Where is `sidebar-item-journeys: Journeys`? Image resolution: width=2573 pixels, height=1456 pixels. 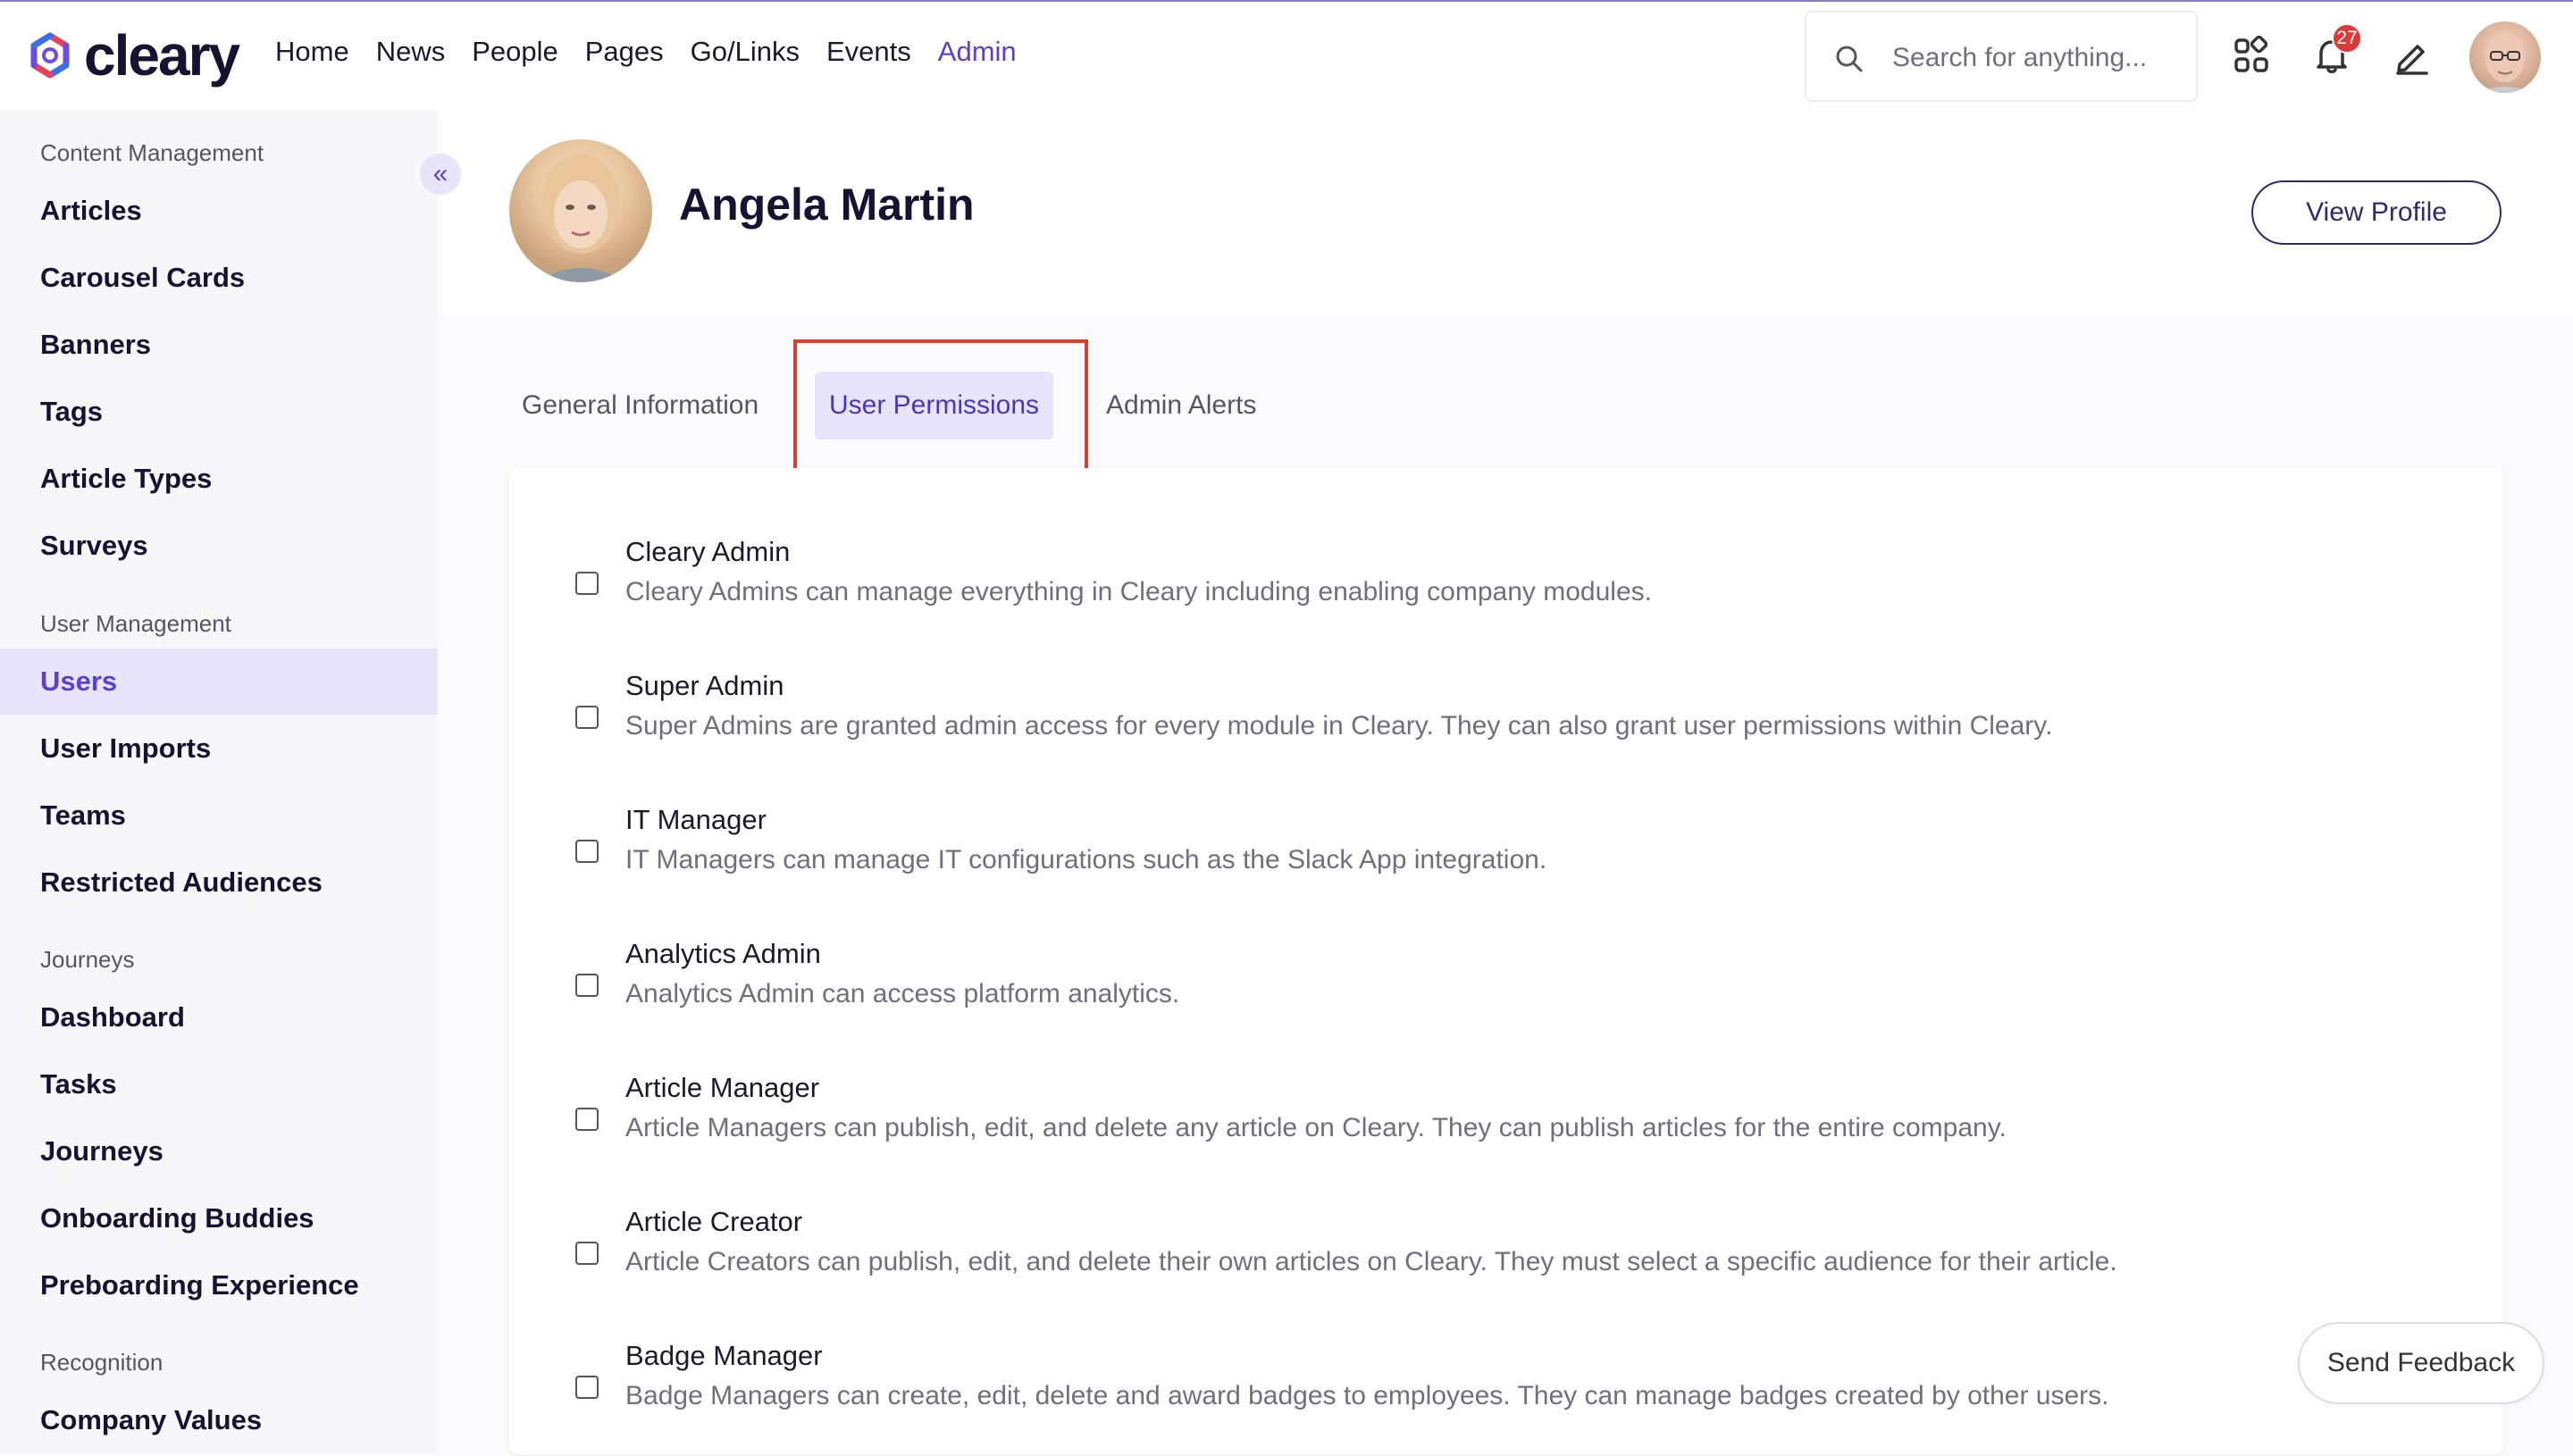 sidebar-item-journeys: Journeys is located at coordinates (219, 1151).